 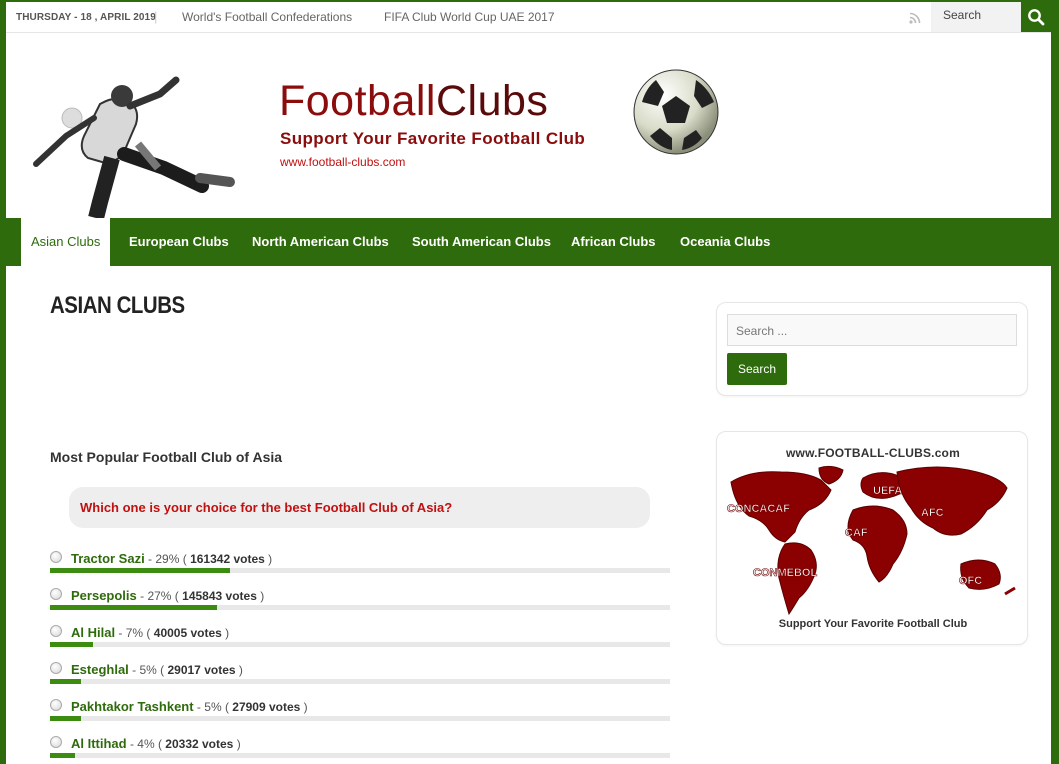 I want to click on map-url: www.FOOTBALL-CLUBS.com, so click(x=873, y=453).